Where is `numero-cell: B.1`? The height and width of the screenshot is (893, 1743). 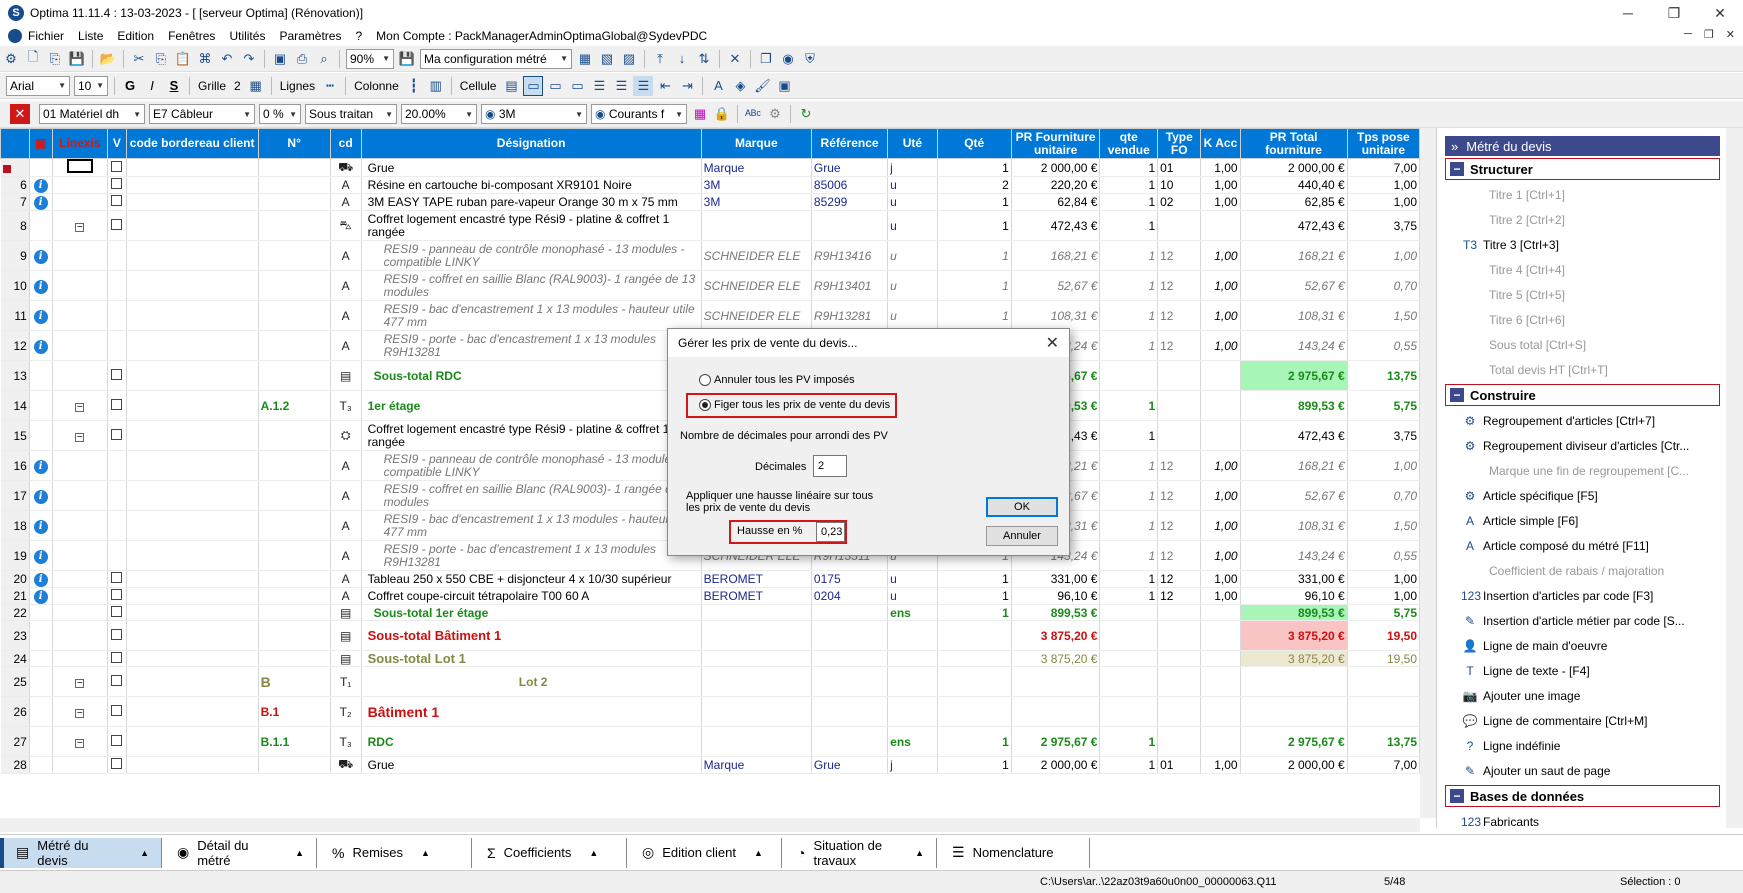
numero-cell: B.1 is located at coordinates (294, 711).